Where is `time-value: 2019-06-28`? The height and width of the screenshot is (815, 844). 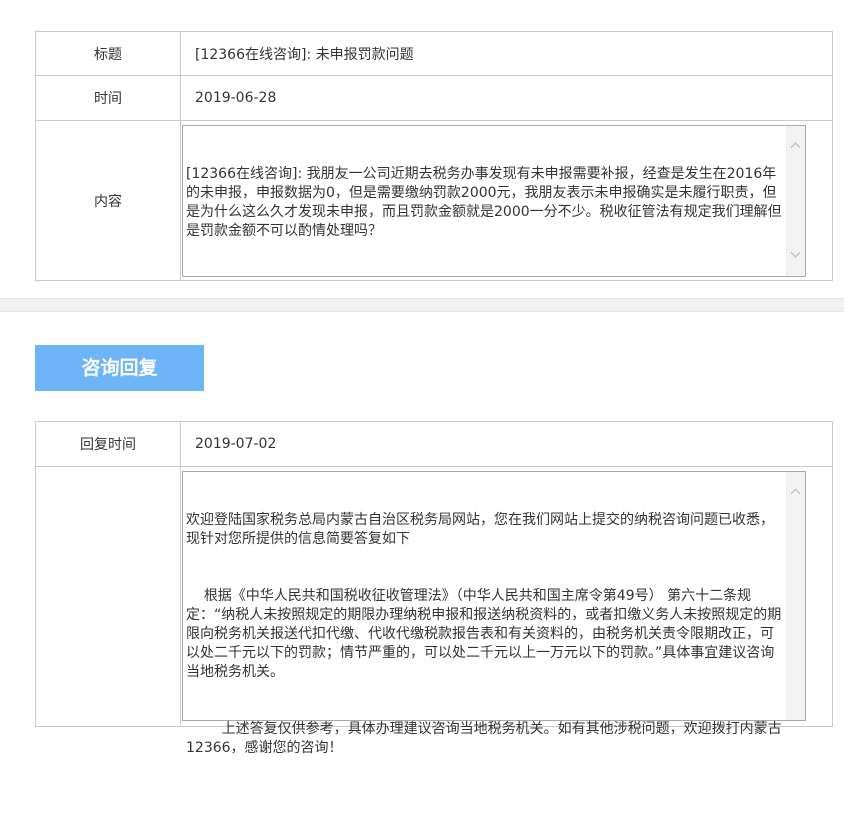 time-value: 2019-06-28 is located at coordinates (506, 98).